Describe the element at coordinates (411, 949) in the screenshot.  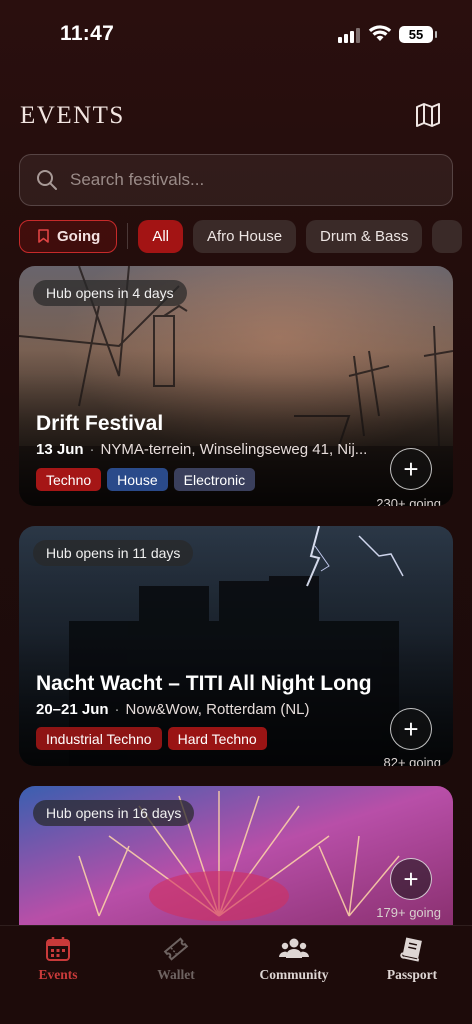
I see `book-icon` at that location.